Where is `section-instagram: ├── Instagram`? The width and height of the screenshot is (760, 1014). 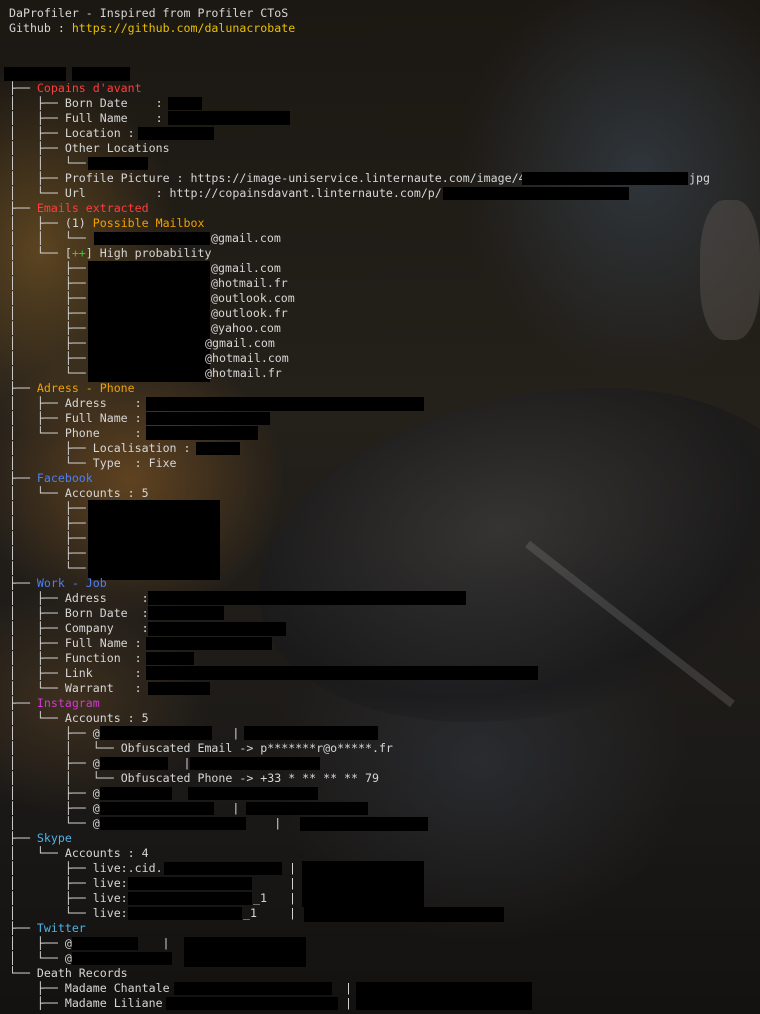
section-instagram: ├── Instagram is located at coordinates (54, 703).